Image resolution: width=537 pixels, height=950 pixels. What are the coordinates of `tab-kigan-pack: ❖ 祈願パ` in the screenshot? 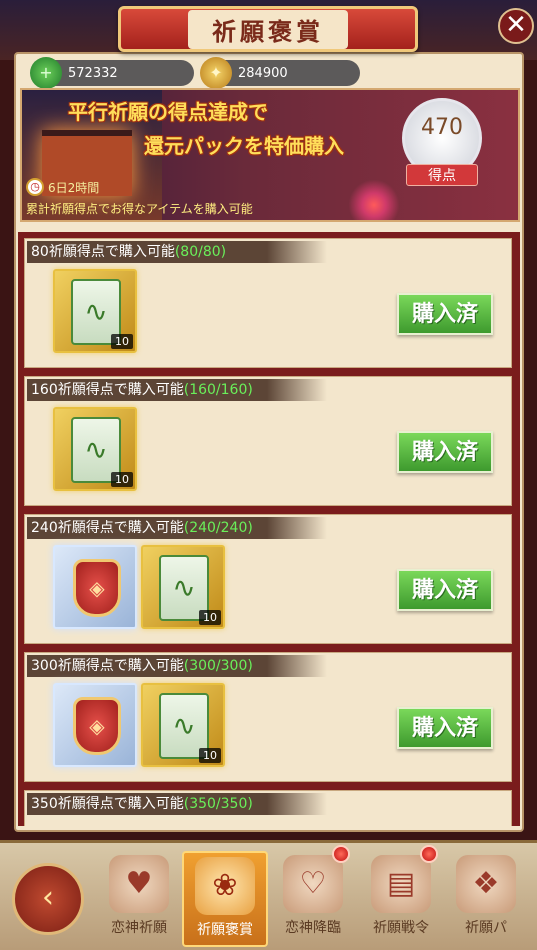 It's located at (486, 899).